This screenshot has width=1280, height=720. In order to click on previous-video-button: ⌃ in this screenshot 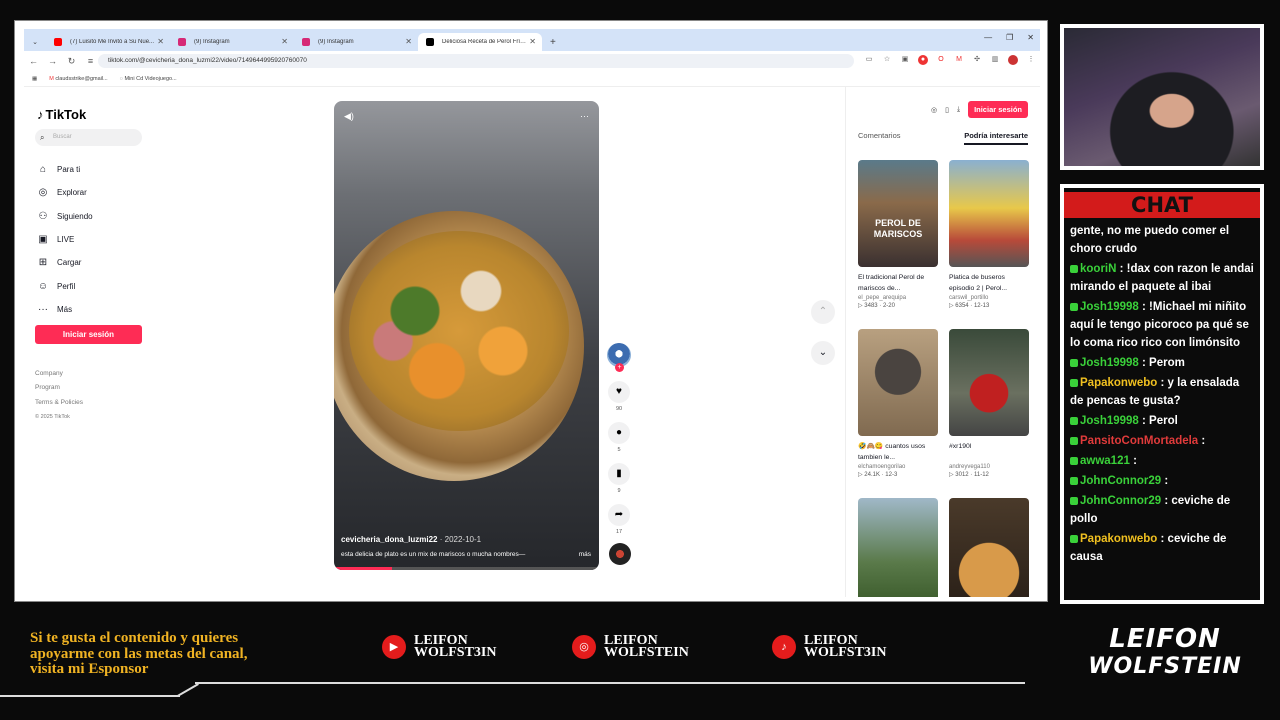, I will do `click(823, 312)`.